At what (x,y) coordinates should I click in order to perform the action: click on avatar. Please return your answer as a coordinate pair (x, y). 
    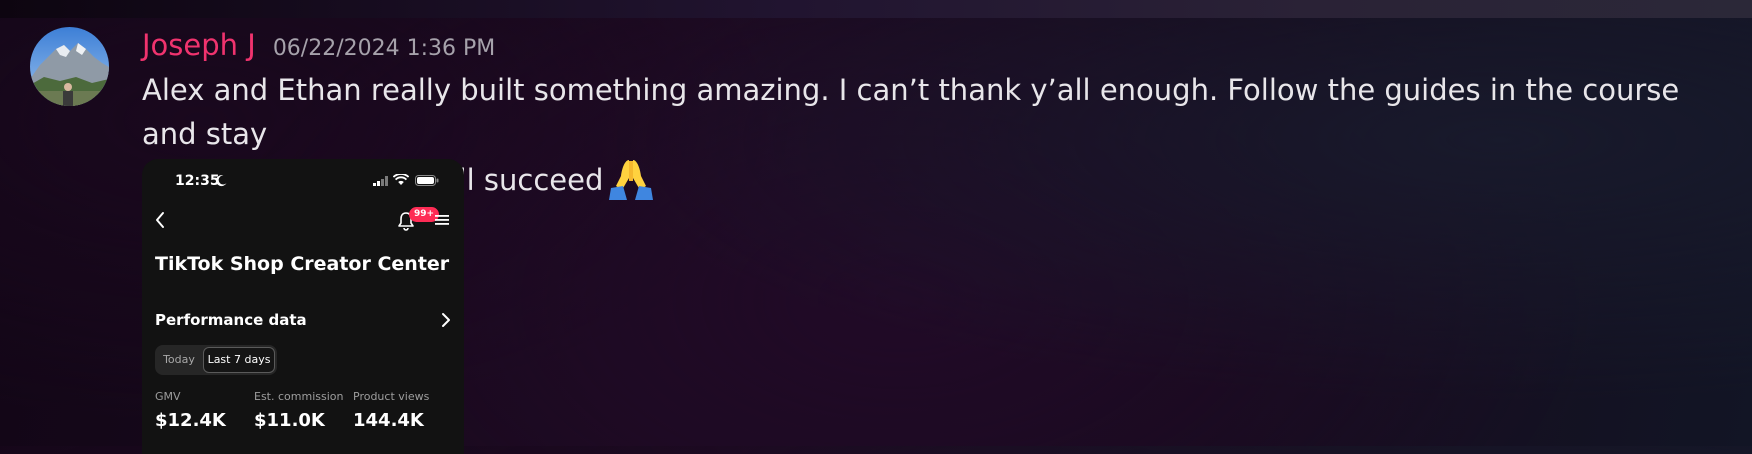
    Looking at the image, I should click on (69, 66).